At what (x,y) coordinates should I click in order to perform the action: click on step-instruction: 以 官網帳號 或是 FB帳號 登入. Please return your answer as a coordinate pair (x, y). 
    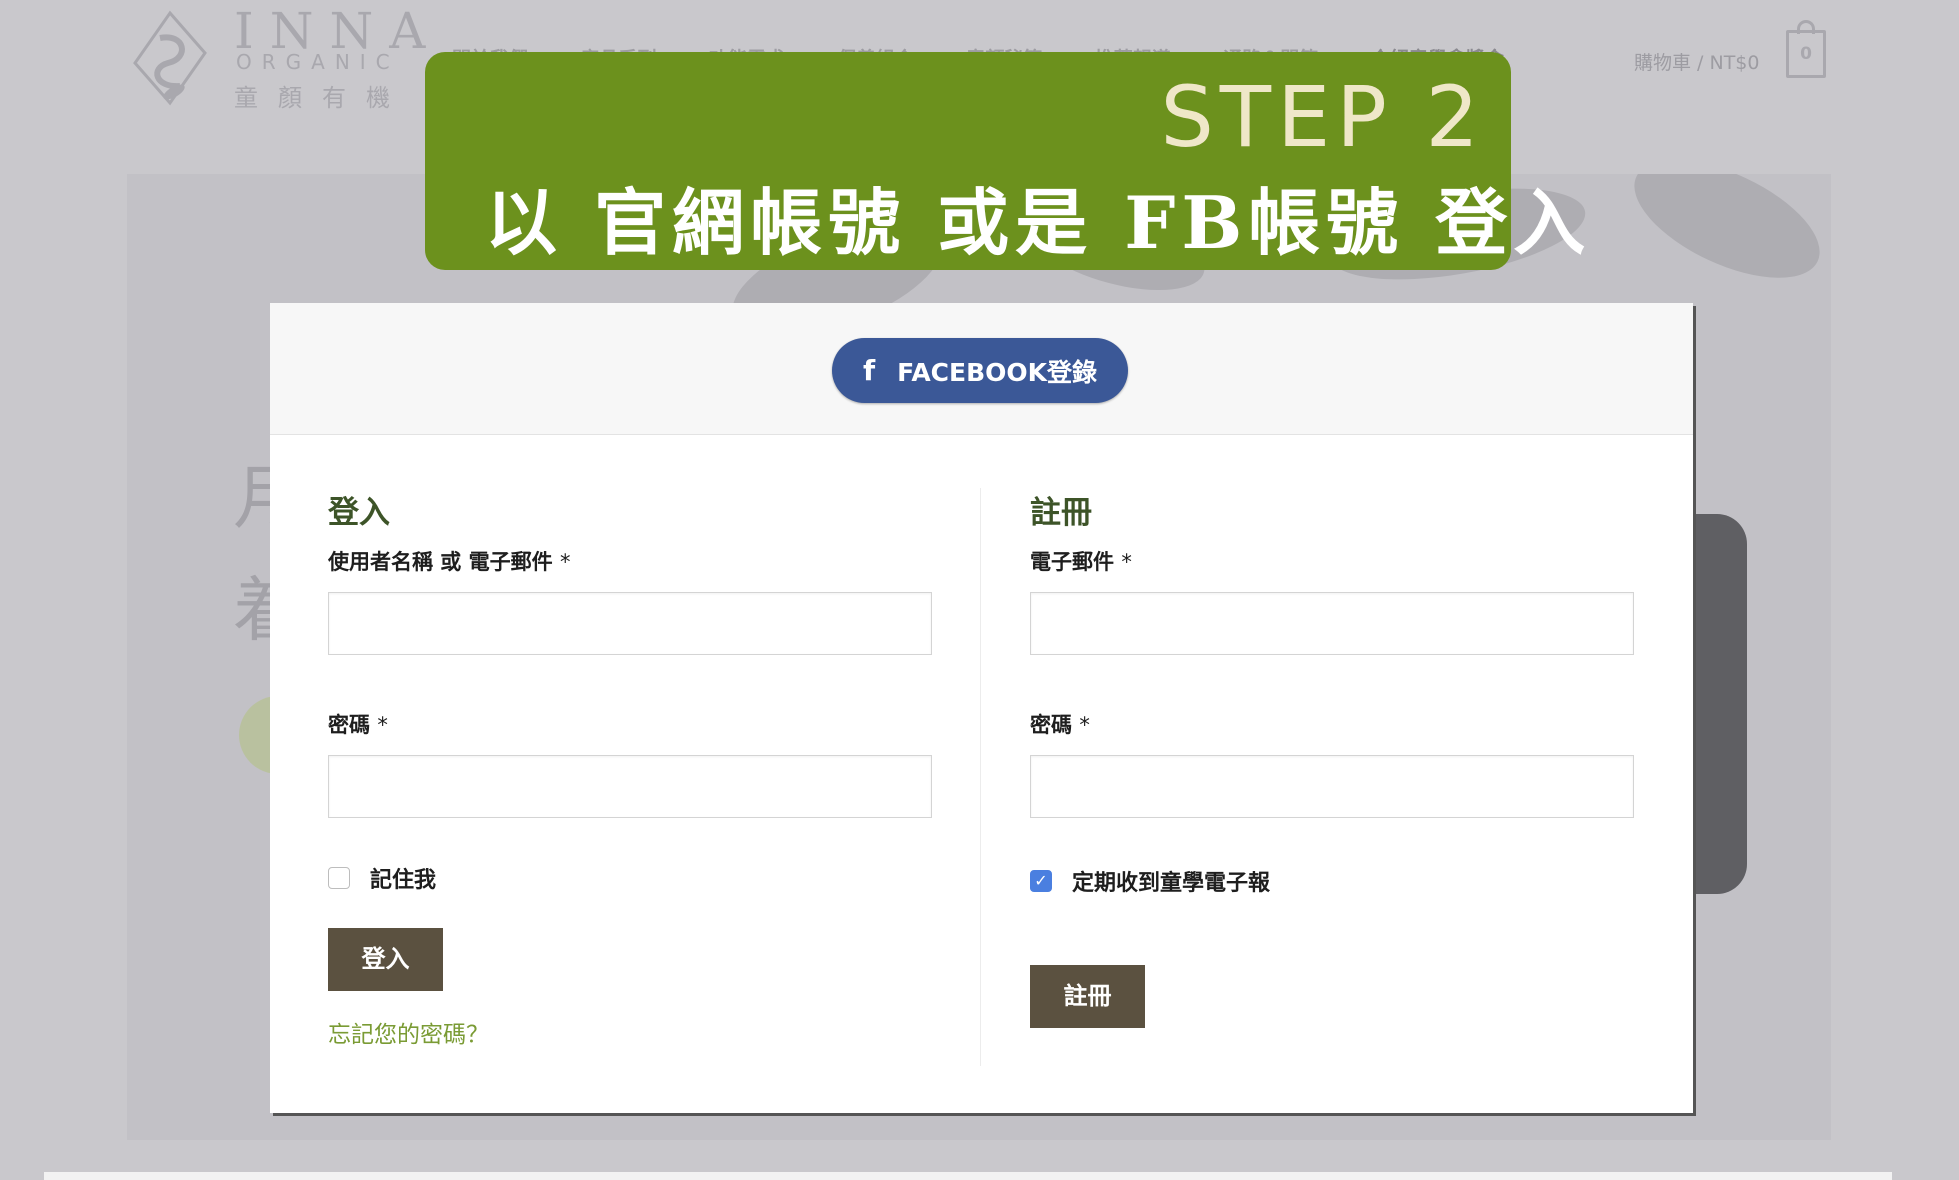
    Looking at the image, I should click on (1038, 222).